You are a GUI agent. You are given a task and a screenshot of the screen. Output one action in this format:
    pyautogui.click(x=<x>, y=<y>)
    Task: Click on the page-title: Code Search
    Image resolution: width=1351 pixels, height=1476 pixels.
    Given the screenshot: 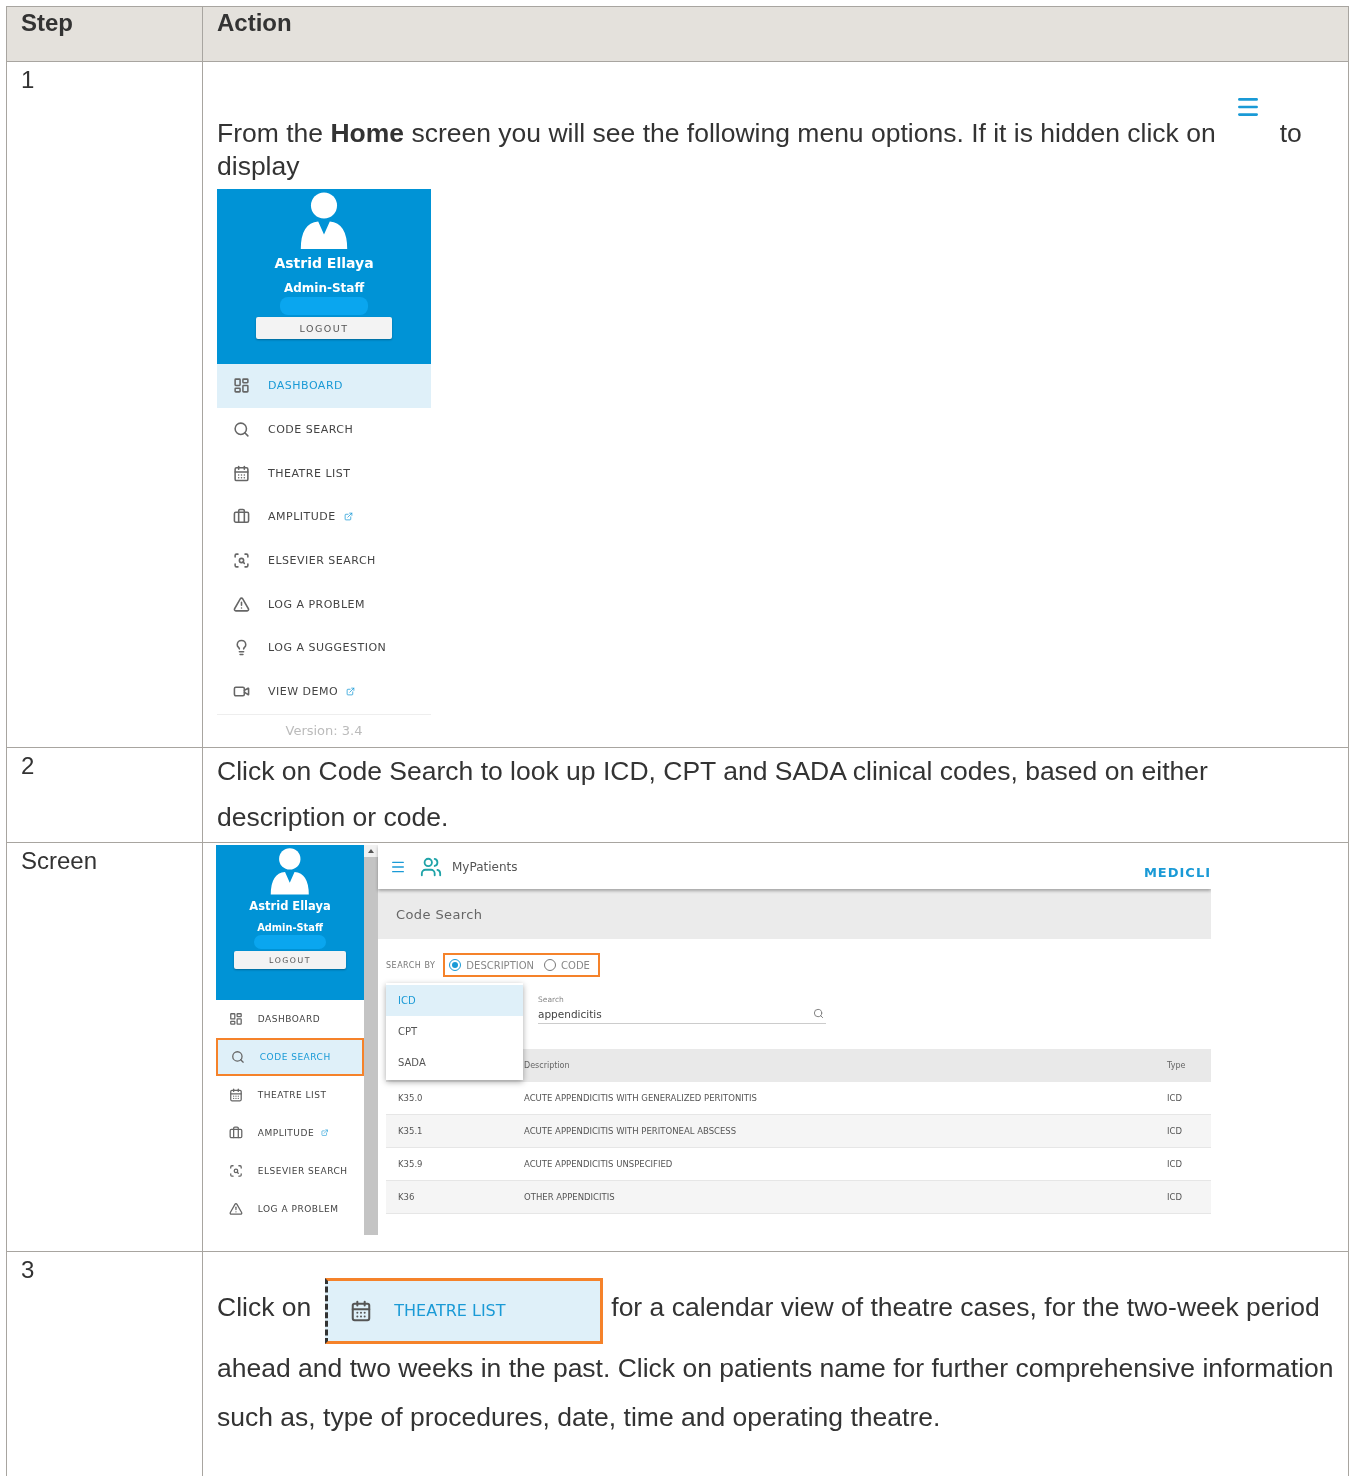 What is the action you would take?
    pyautogui.click(x=439, y=914)
    